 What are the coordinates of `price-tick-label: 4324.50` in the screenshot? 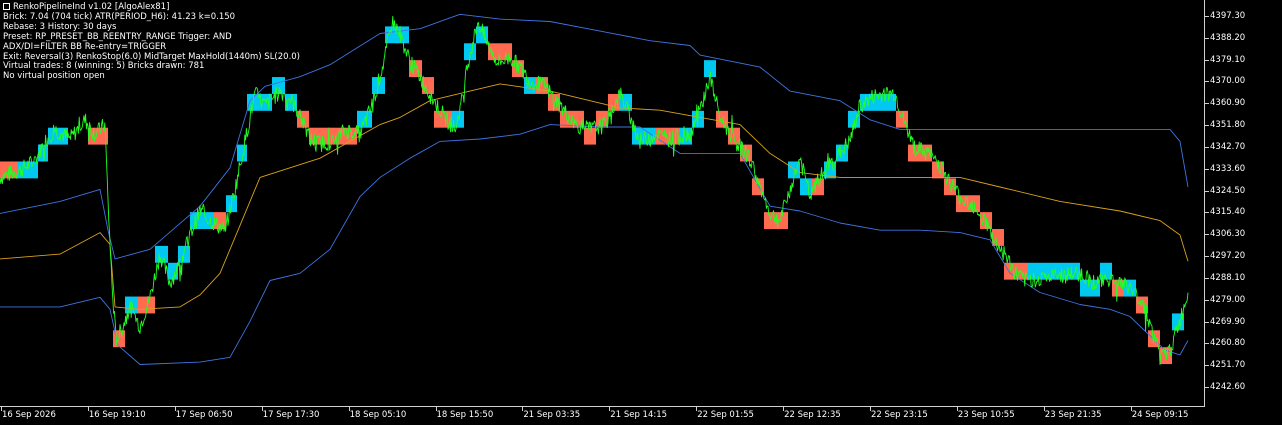 It's located at (1228, 190).